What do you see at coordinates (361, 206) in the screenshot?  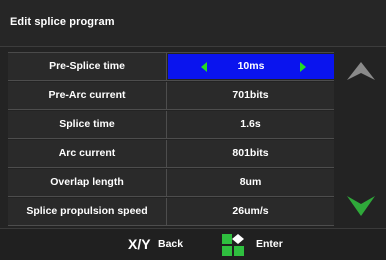 I see `chevron-down-icon` at bounding box center [361, 206].